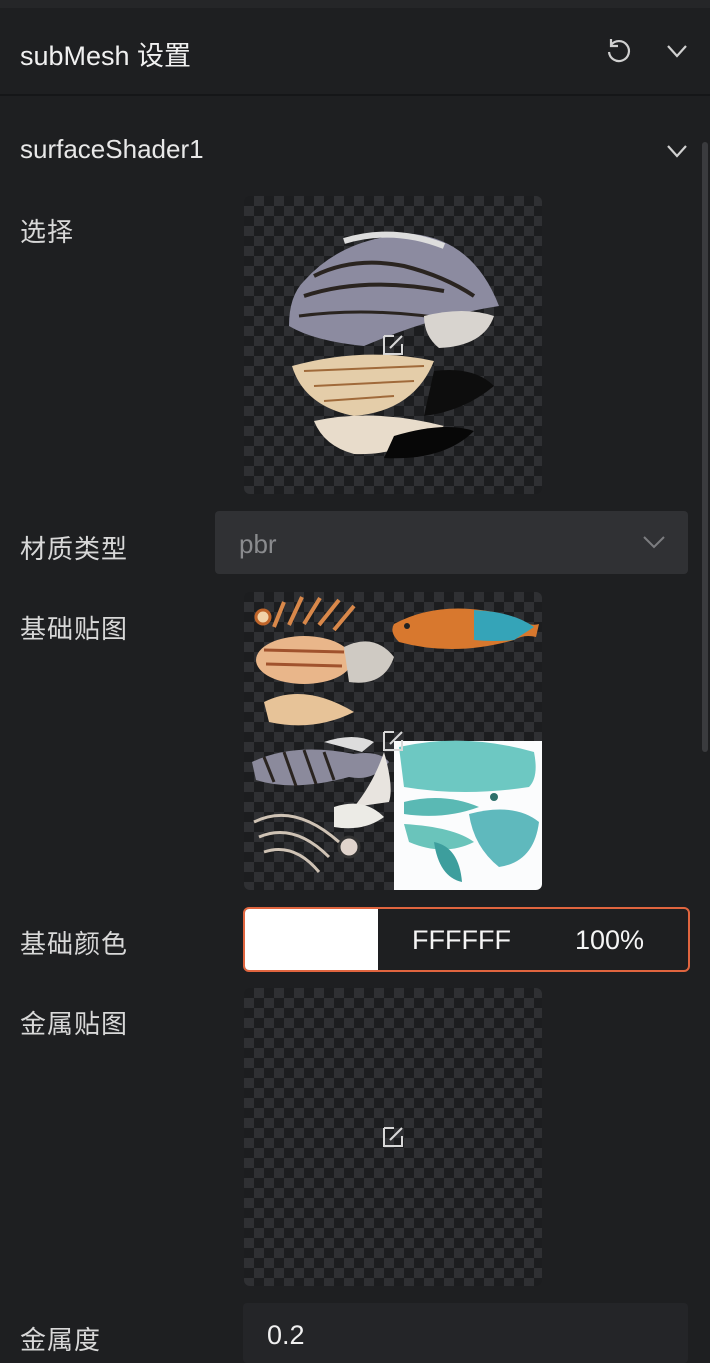  What do you see at coordinates (112, 149) in the screenshot?
I see `section-title: surfaceShader1` at bounding box center [112, 149].